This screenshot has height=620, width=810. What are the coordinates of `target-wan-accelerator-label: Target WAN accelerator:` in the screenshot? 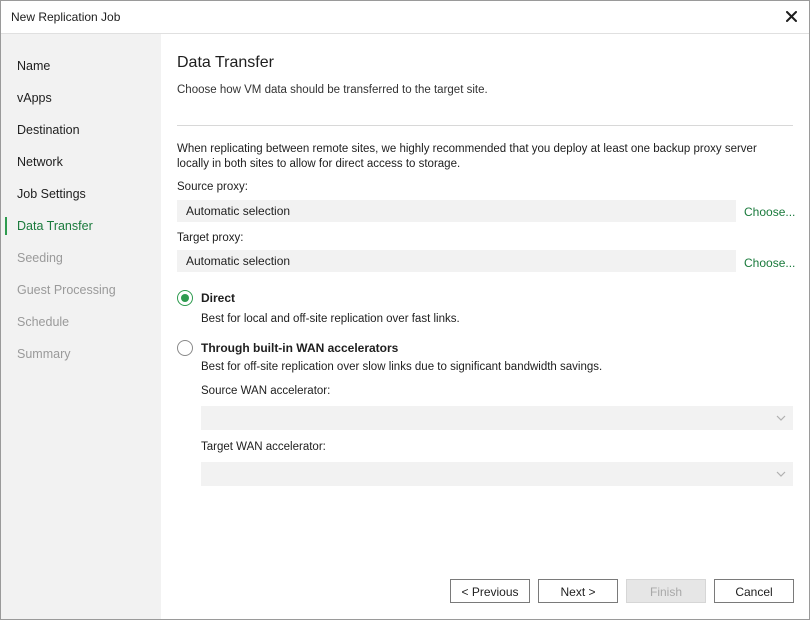 It's located at (263, 447).